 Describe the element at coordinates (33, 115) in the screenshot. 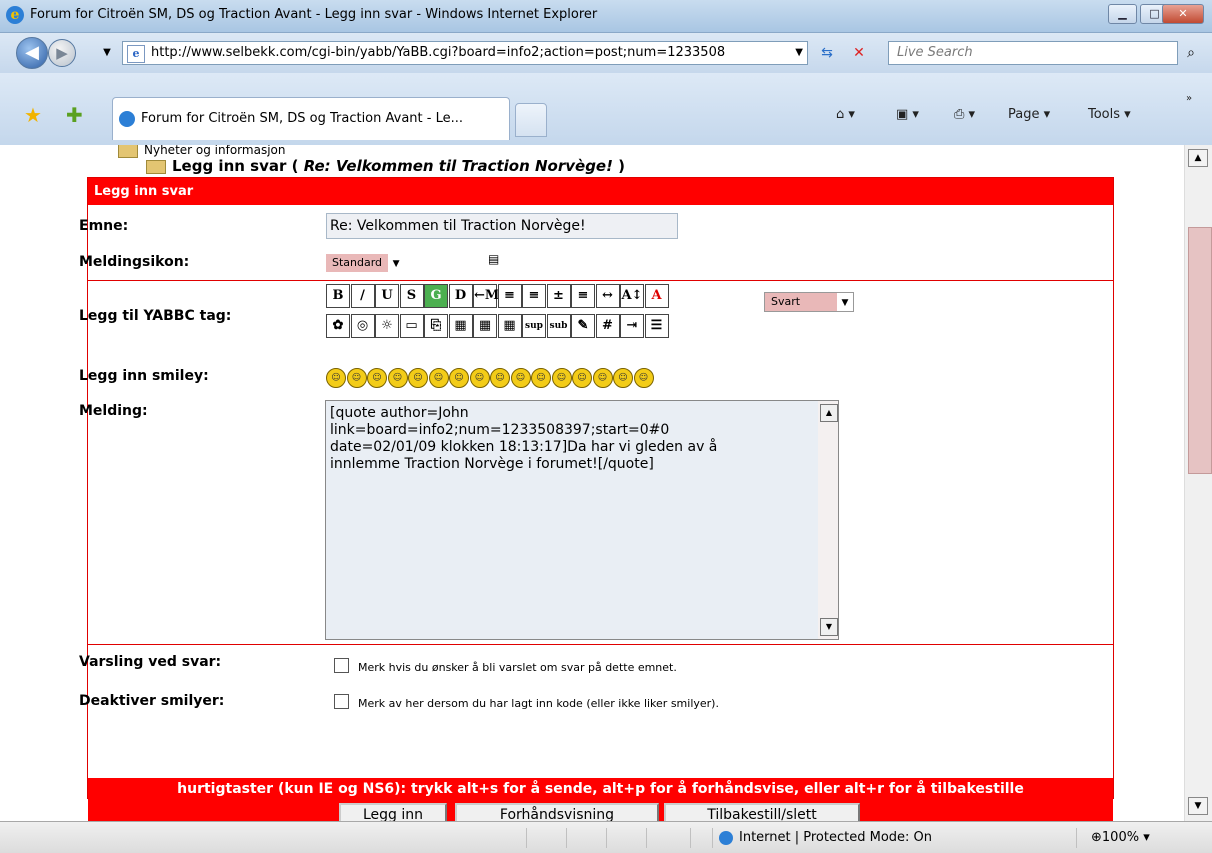

I see `favorites-star-icon: ★` at that location.